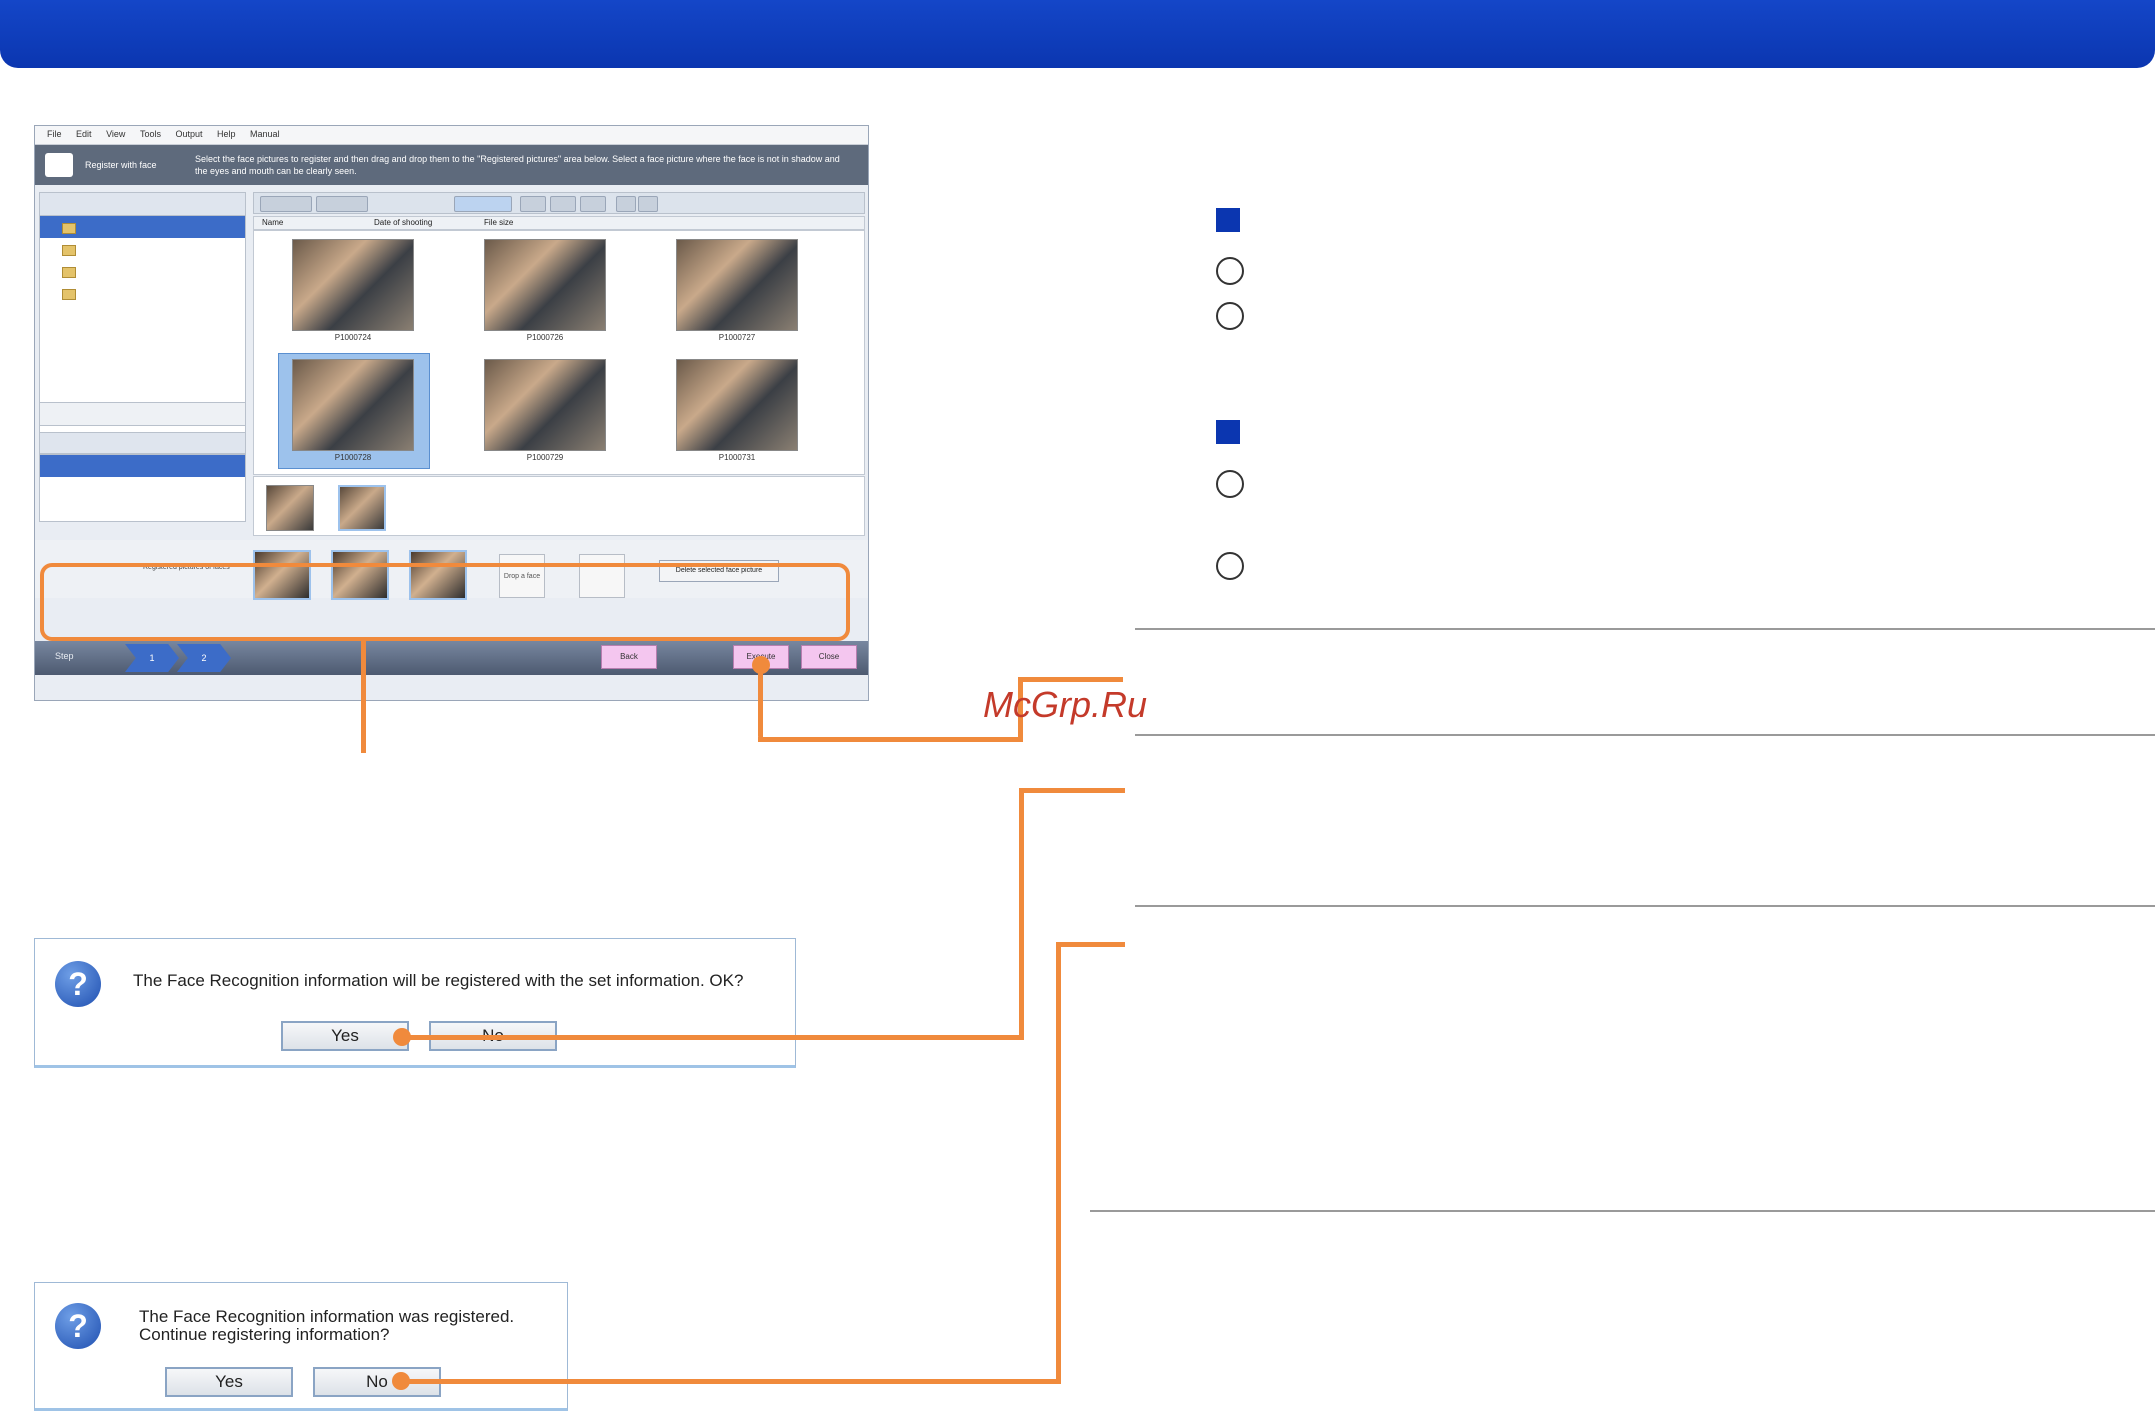 The width and height of the screenshot is (2155, 1411). What do you see at coordinates (264, 1334) in the screenshot?
I see `continue-message-line2: Continue registering information?` at bounding box center [264, 1334].